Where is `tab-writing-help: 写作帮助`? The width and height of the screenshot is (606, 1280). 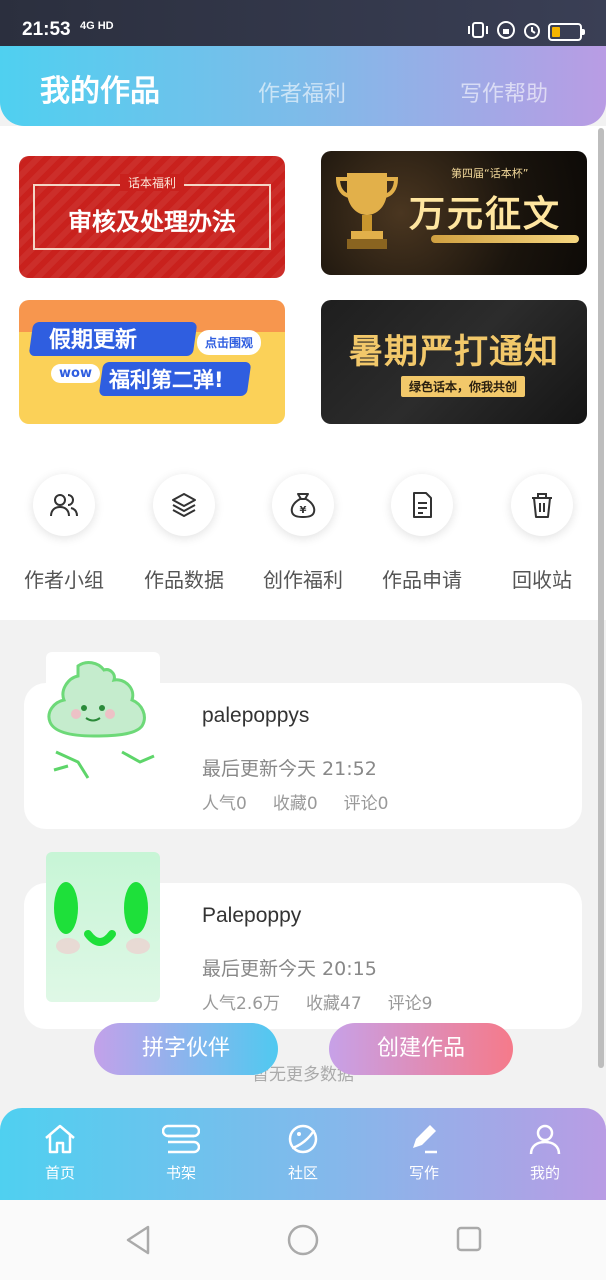
tab-writing-help: 写作帮助 is located at coordinates (504, 92).